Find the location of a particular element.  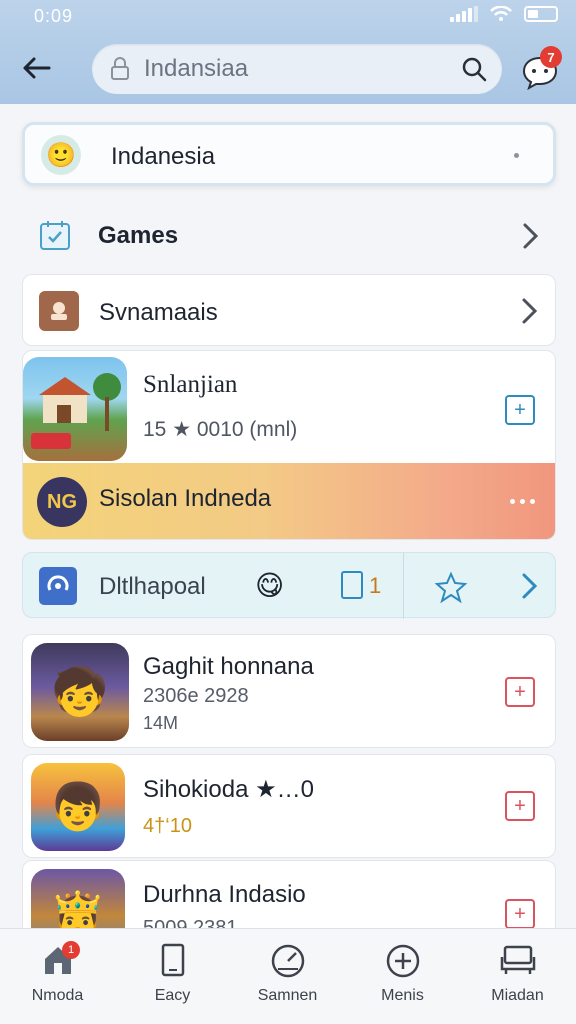

location-selector: 🙂 Indanesia is located at coordinates (289, 154).